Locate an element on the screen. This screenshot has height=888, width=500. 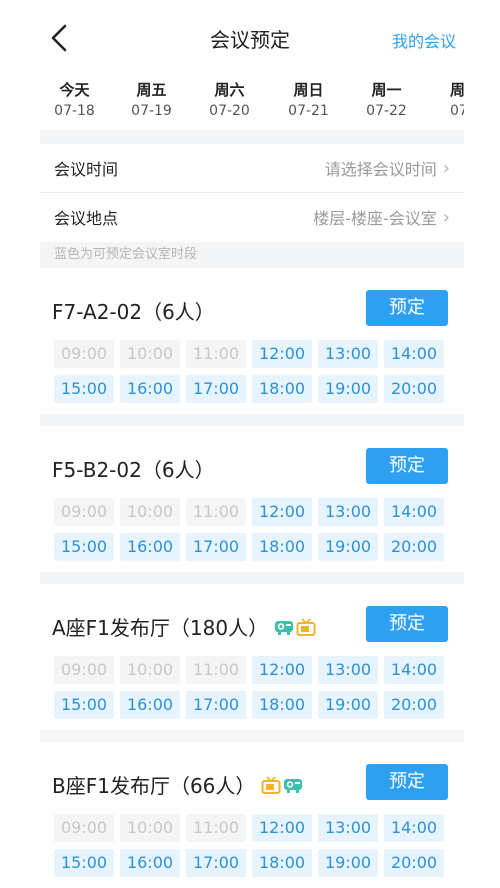
meeting-time-value: 请选择会议时间 › is located at coordinates (387, 168).